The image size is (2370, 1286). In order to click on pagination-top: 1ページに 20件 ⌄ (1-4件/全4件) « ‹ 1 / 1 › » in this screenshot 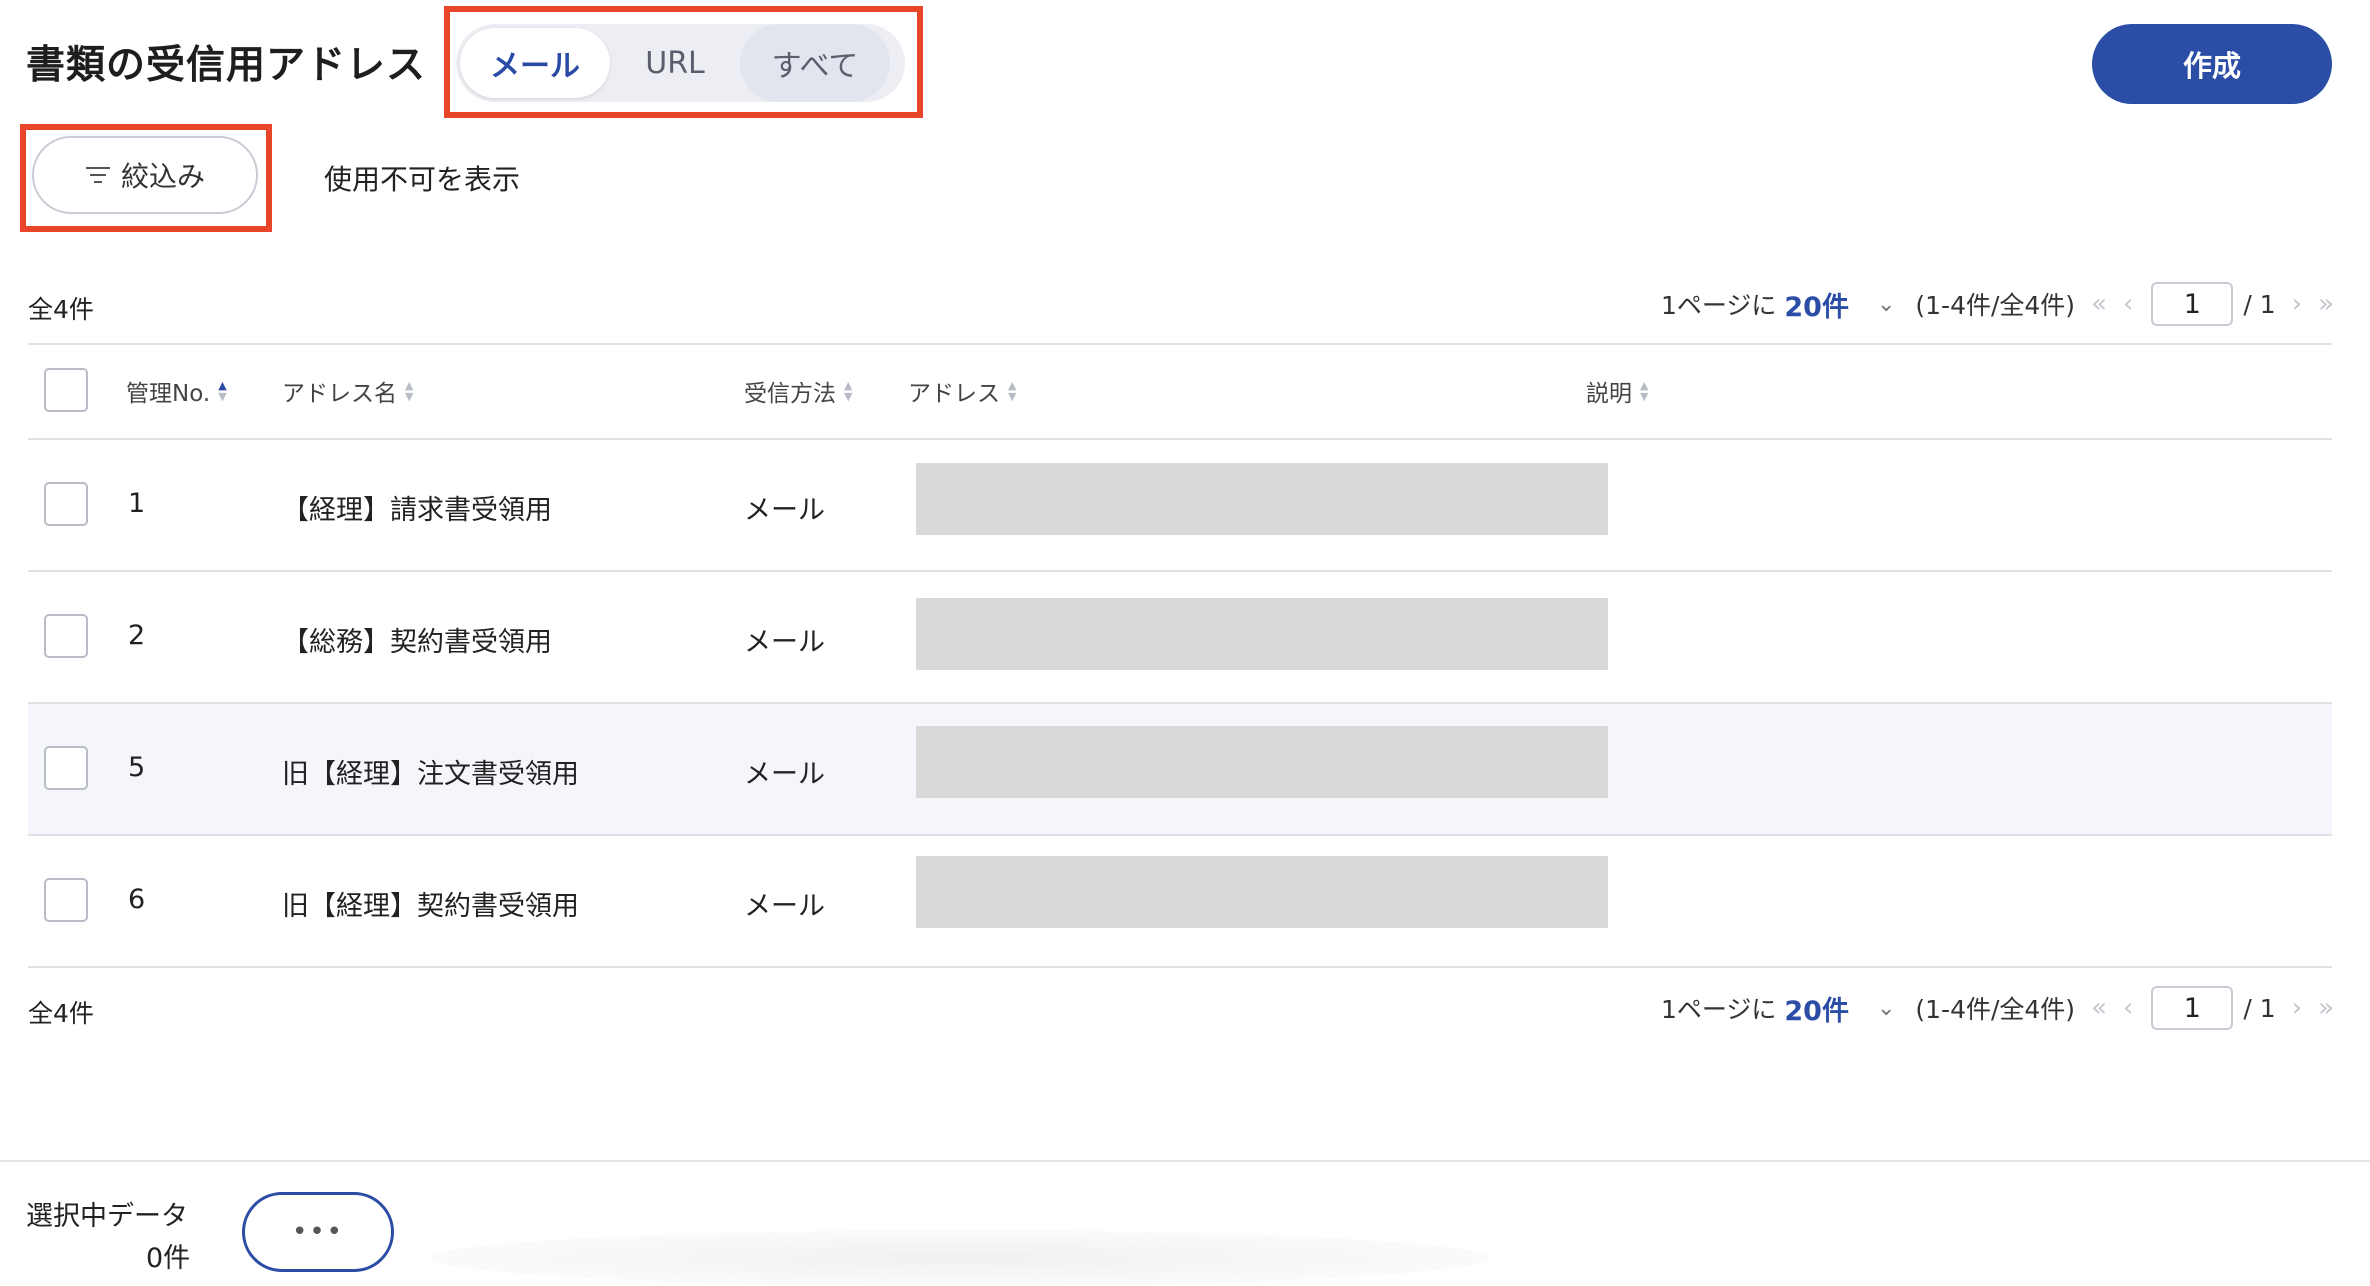, I will do `click(1997, 304)`.